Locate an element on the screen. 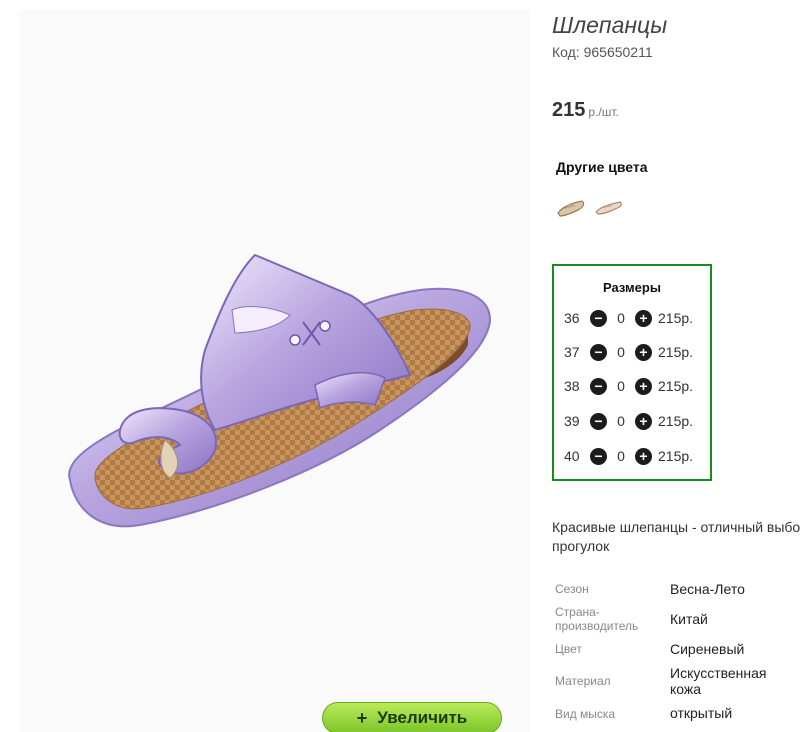 Image resolution: width=802 pixels, height=732 pixels. size-row: 39 − 0 + 215р. is located at coordinates (628, 421).